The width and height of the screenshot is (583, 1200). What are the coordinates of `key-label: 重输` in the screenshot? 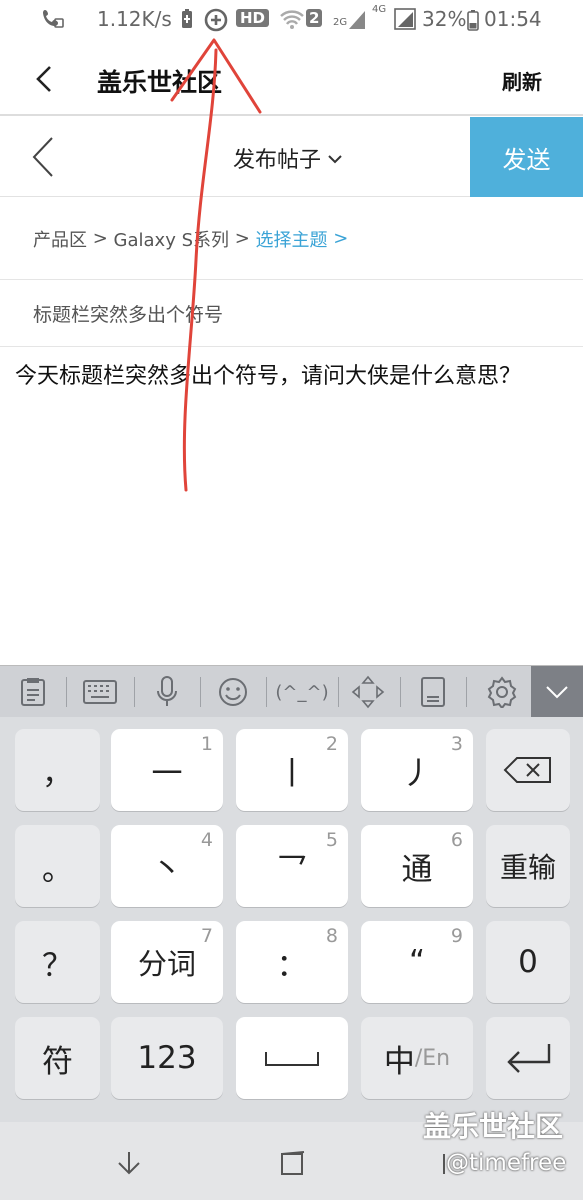 It's located at (527, 867).